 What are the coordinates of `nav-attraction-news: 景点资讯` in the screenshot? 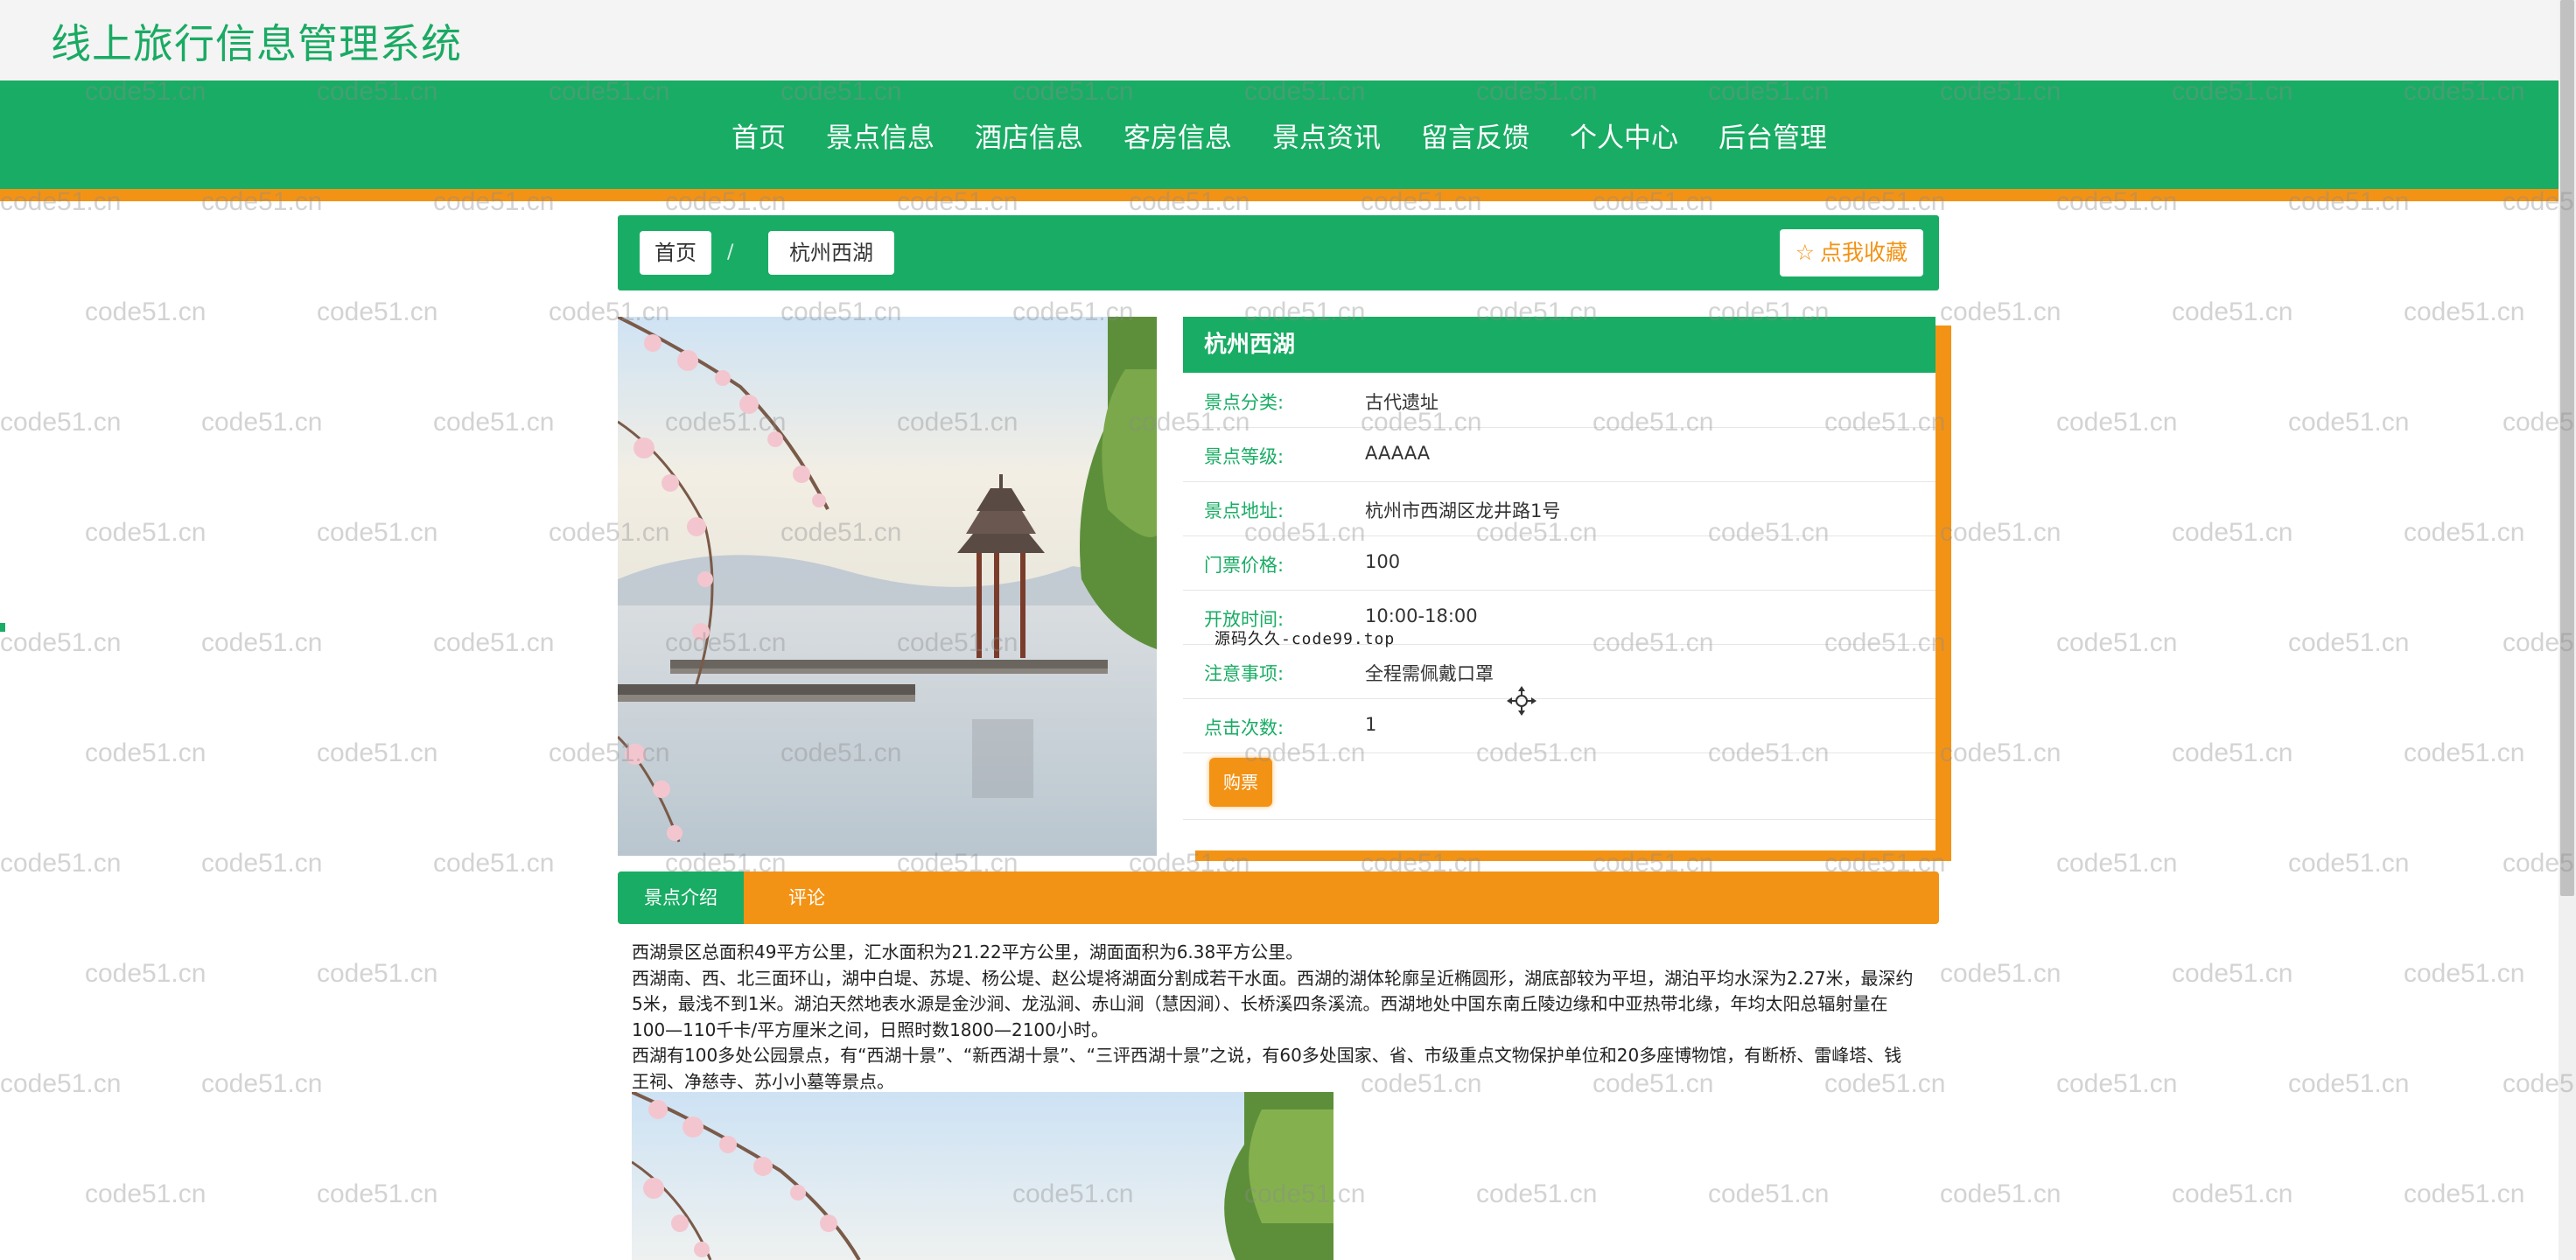 It's located at (1326, 135).